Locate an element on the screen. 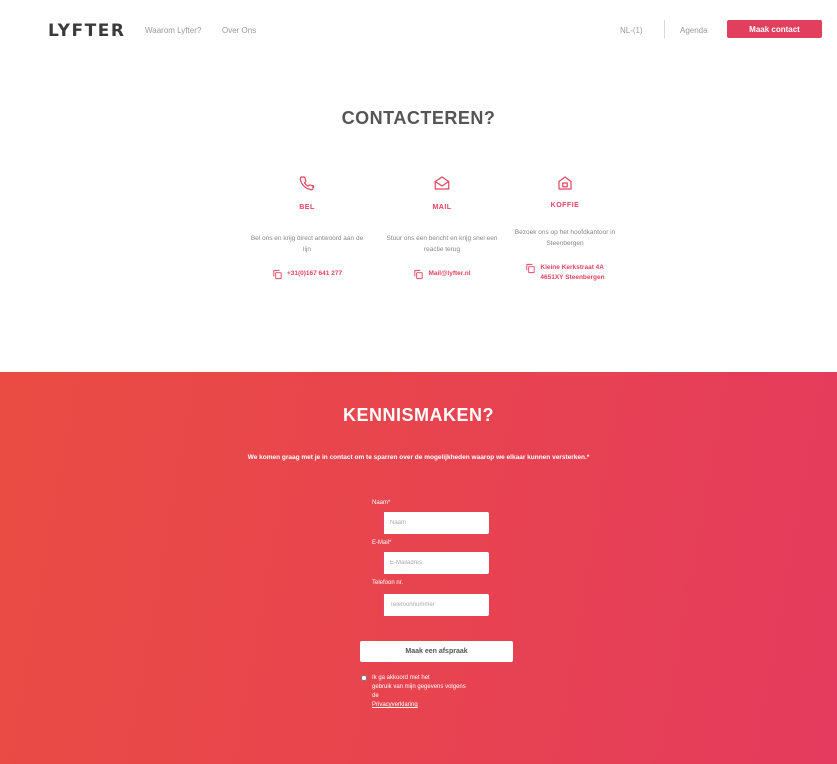 This screenshot has width=837, height=764. nav-link-over-ons: Over Ons is located at coordinates (239, 30).